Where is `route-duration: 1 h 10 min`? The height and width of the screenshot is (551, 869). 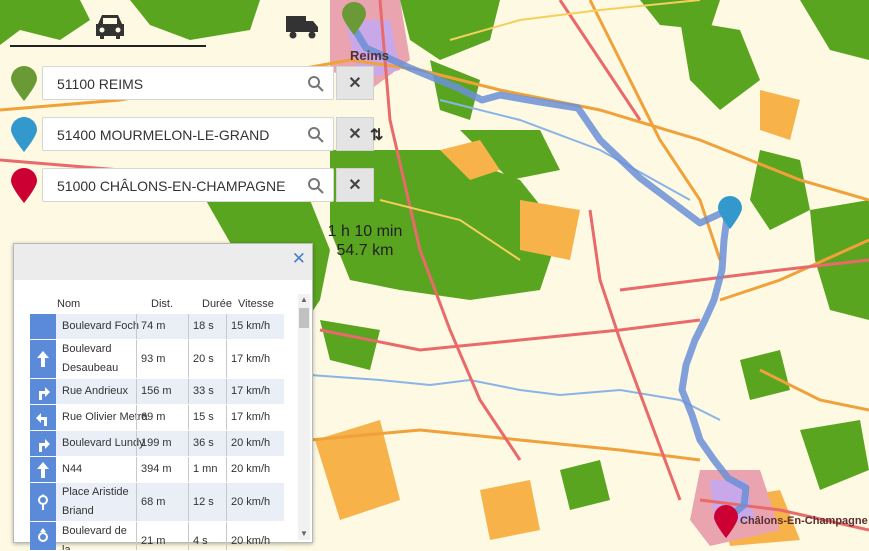
route-duration: 1 h 10 min is located at coordinates (365, 231).